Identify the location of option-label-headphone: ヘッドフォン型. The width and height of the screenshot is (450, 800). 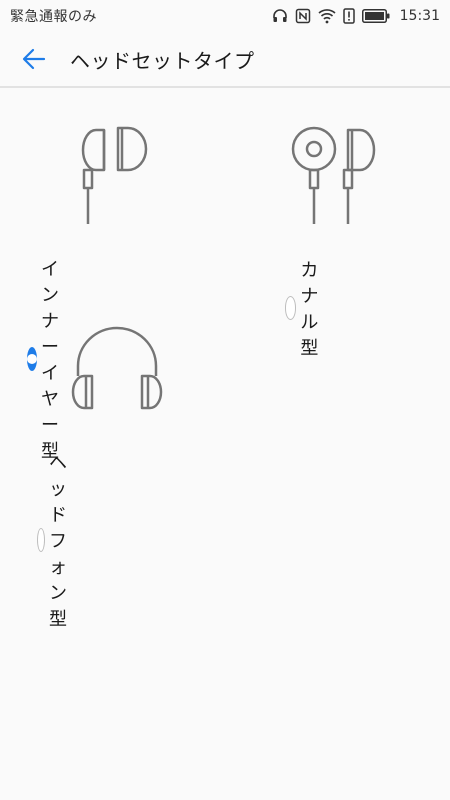
(57, 541).